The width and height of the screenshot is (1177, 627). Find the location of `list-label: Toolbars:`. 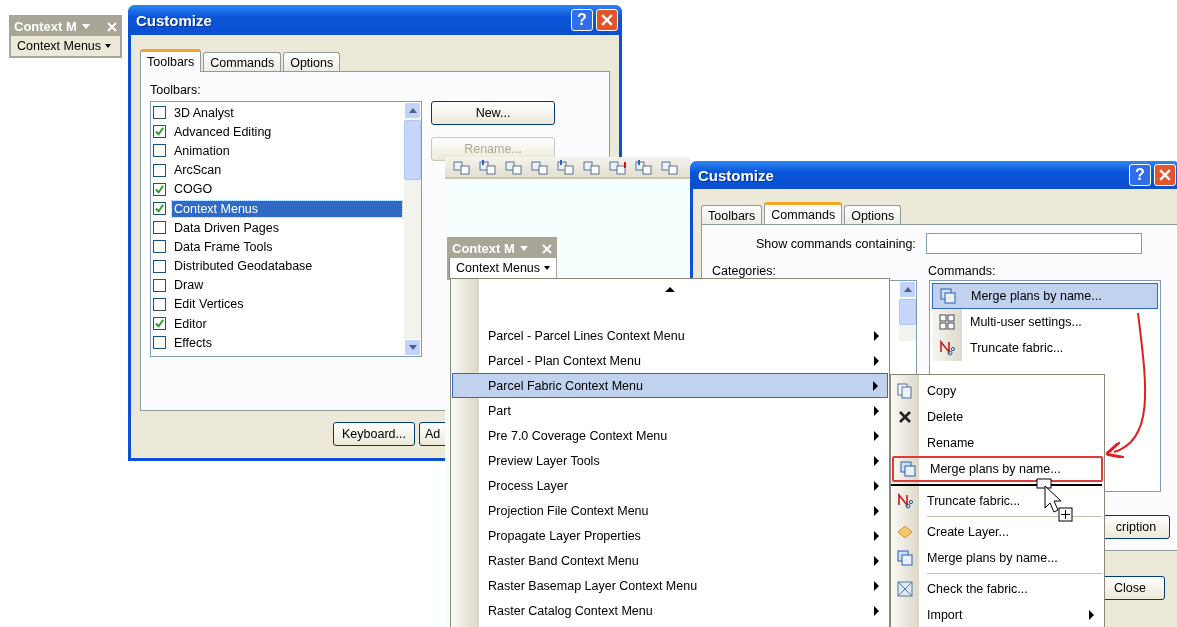

list-label: Toolbars: is located at coordinates (176, 90).